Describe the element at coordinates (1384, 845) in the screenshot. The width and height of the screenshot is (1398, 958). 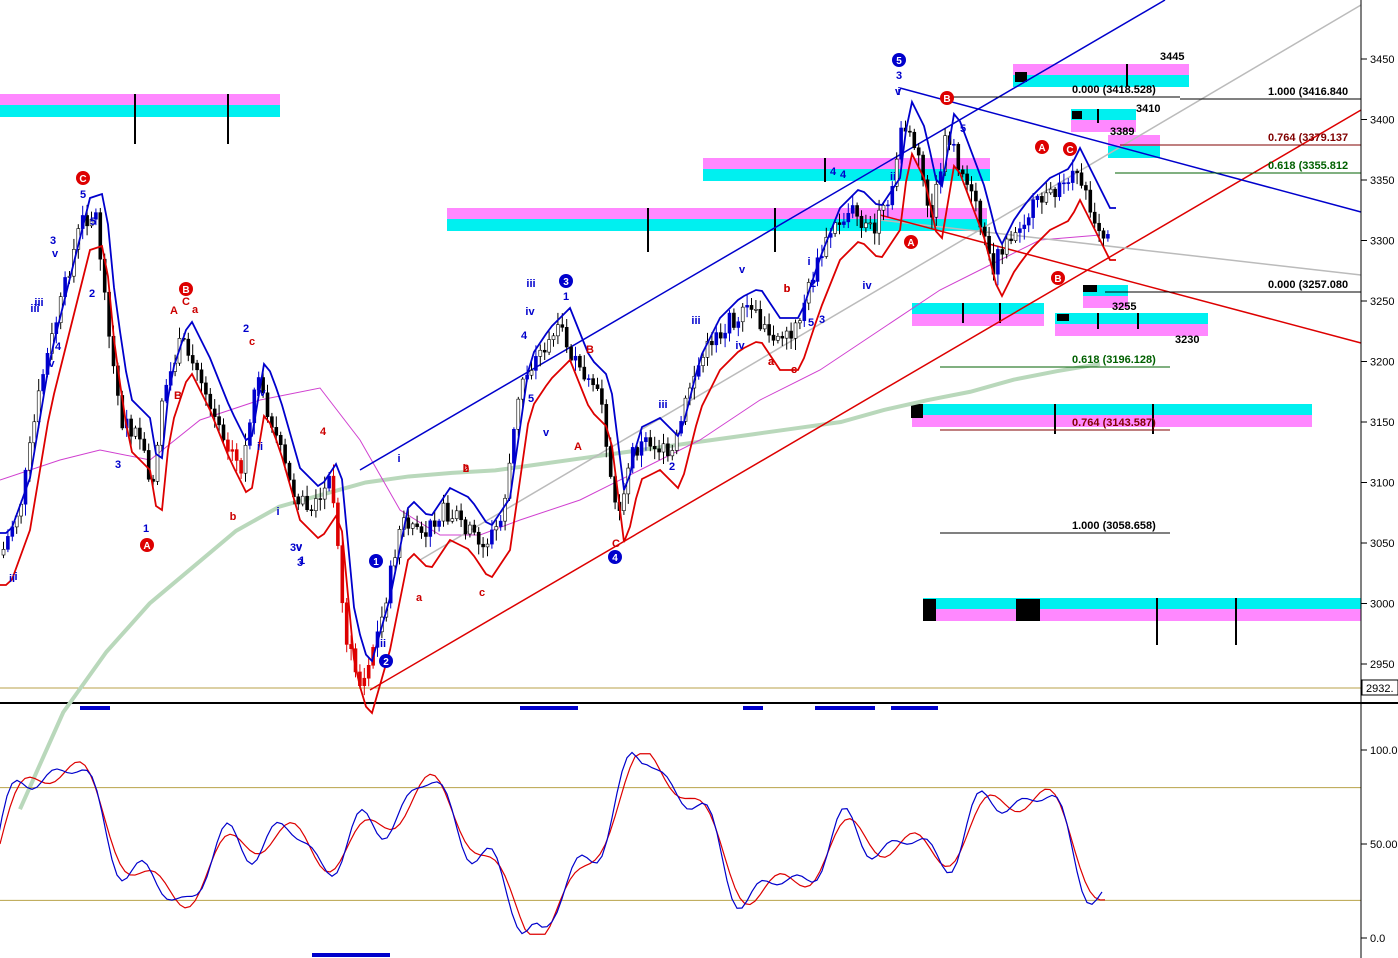
I see `osc-tick-label: 50.00` at that location.